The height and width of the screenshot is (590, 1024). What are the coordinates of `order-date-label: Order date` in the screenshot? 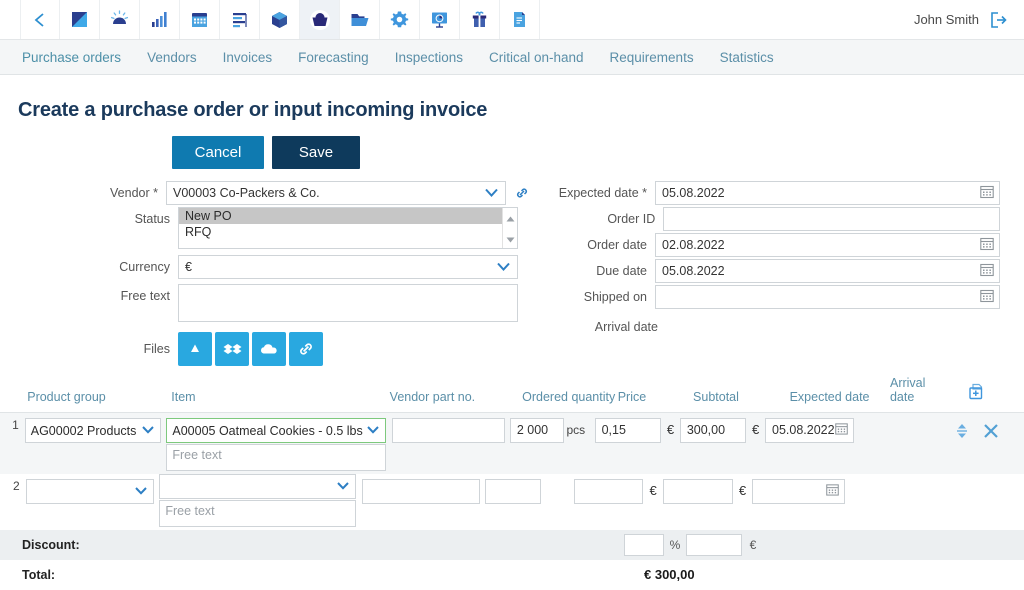 It's located at (617, 245).